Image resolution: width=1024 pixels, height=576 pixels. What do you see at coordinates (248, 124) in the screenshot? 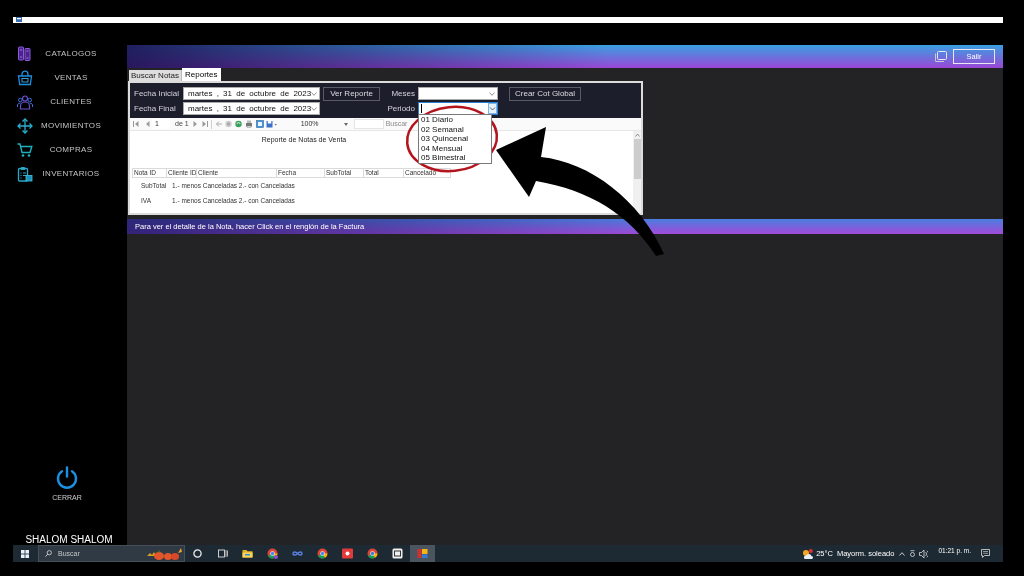
I see `print-icon` at bounding box center [248, 124].